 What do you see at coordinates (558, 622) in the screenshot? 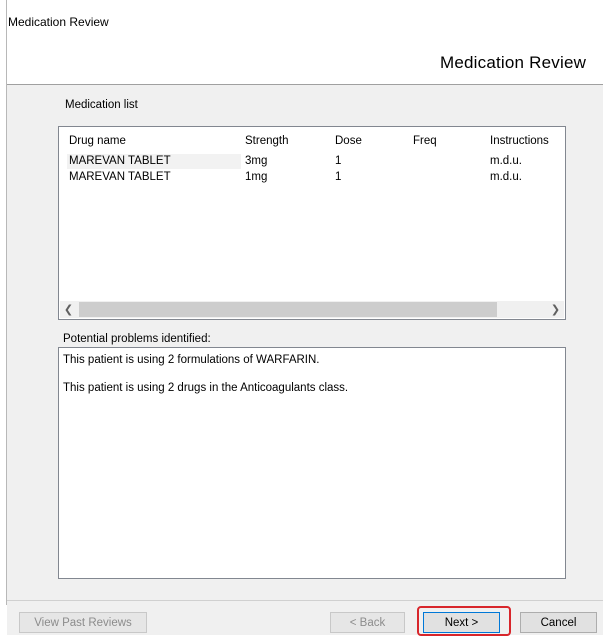
I see `cancel-button: Cancel` at bounding box center [558, 622].